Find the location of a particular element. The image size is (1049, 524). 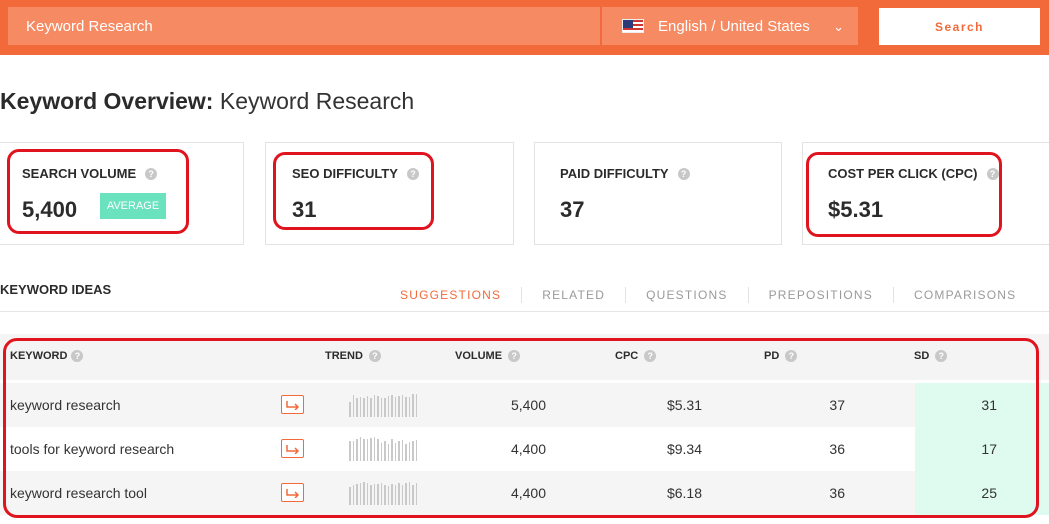

cpc-card: COST PER CLICK (CPC)? $5.31 is located at coordinates (925, 193).